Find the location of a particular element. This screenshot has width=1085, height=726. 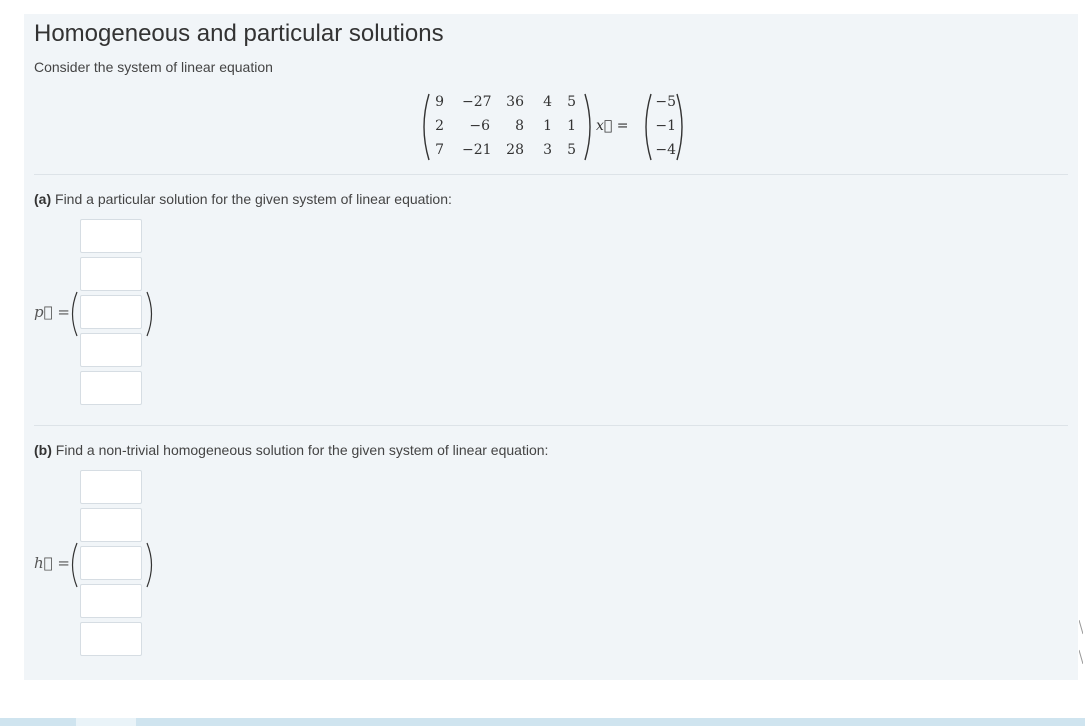

question-a-letter: (a) is located at coordinates (43, 199).